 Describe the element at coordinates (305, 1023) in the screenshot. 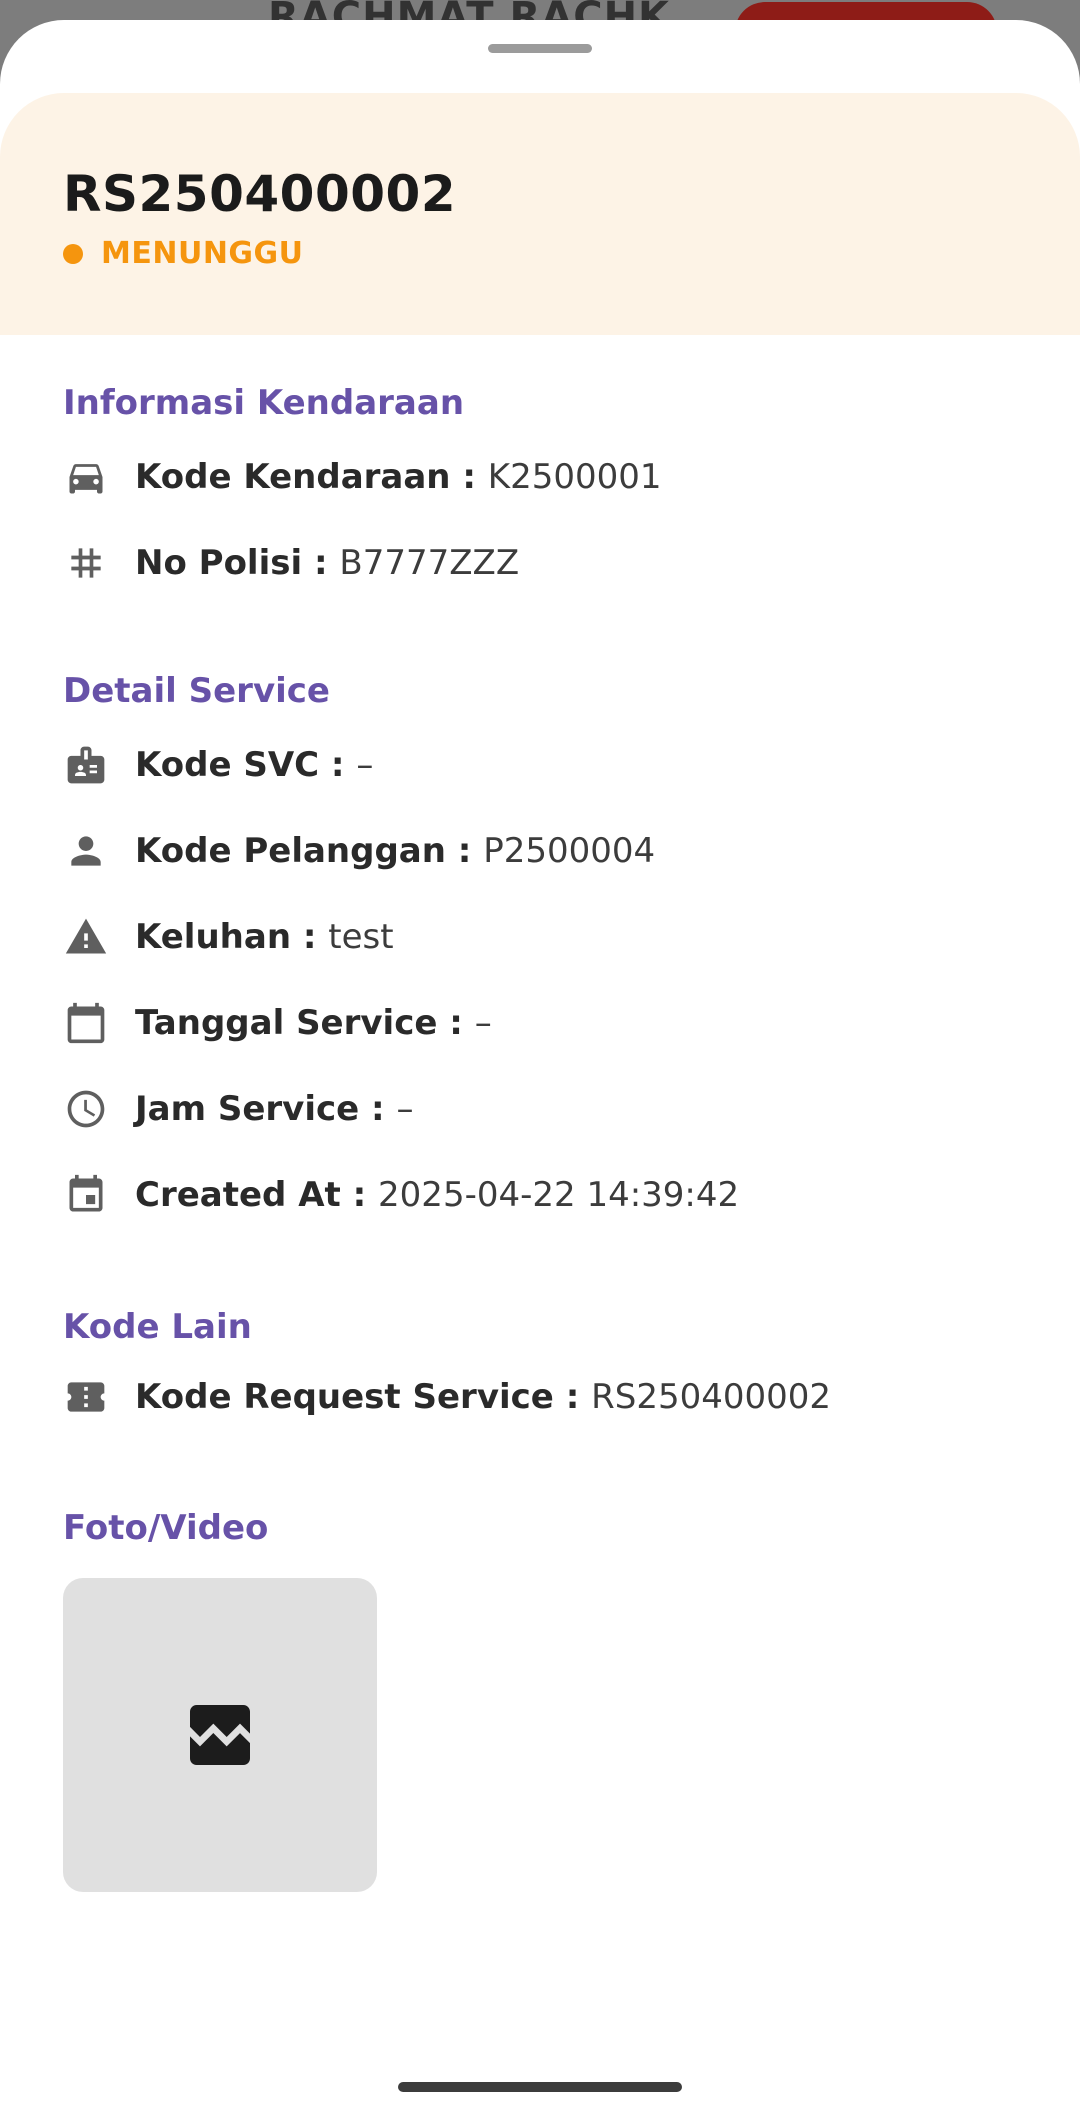

I see `service-date-label: Tanggal Service :` at that location.